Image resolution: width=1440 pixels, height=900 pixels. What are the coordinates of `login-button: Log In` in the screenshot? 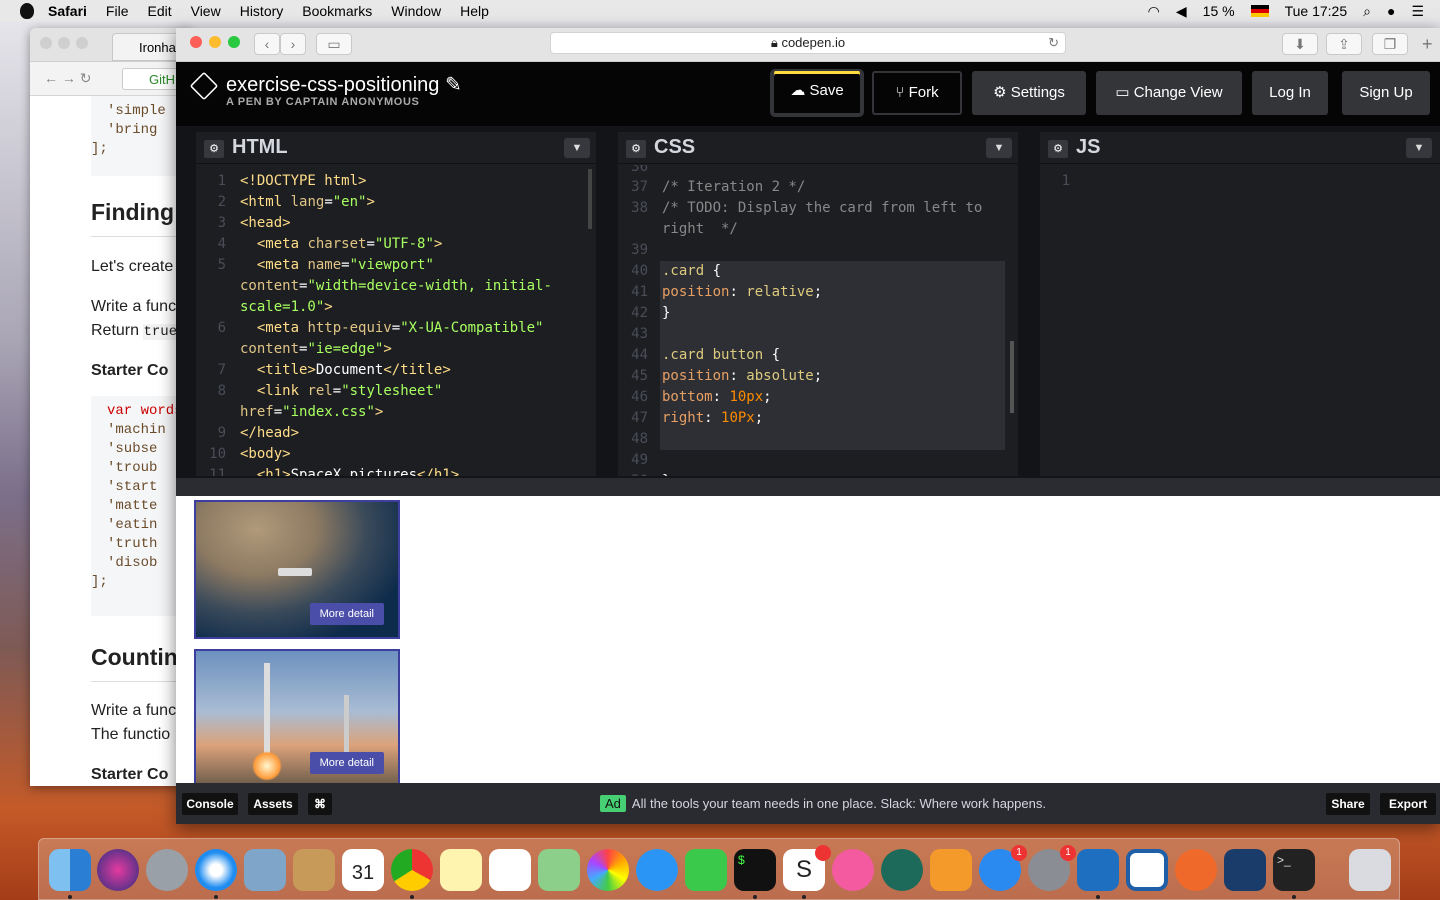 It's located at (1290, 93).